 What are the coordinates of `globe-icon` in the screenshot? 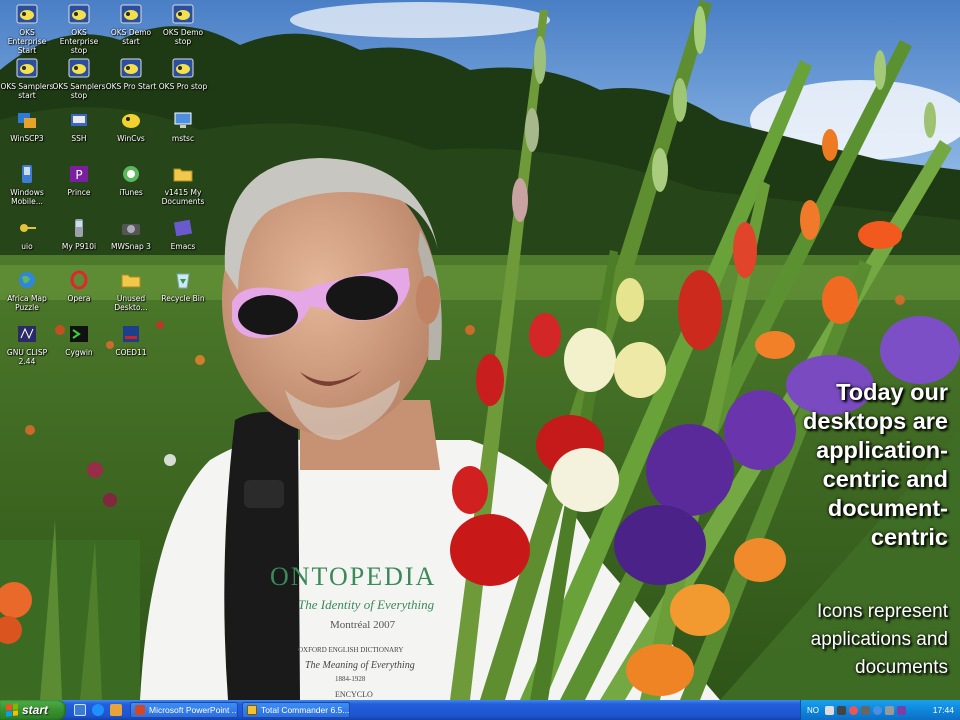 It's located at (27, 280).